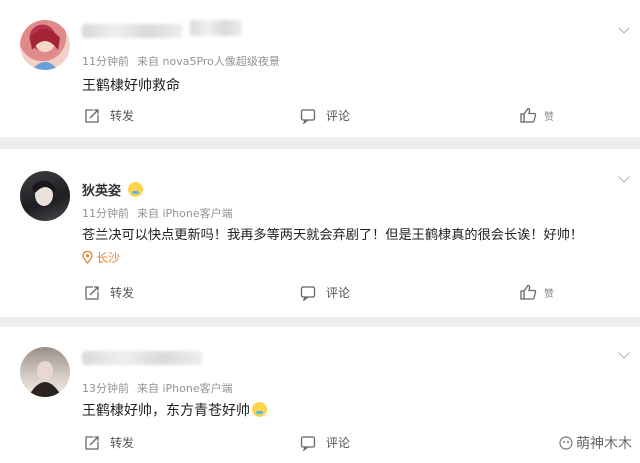  I want to click on emoji-badge-icon, so click(135, 189).